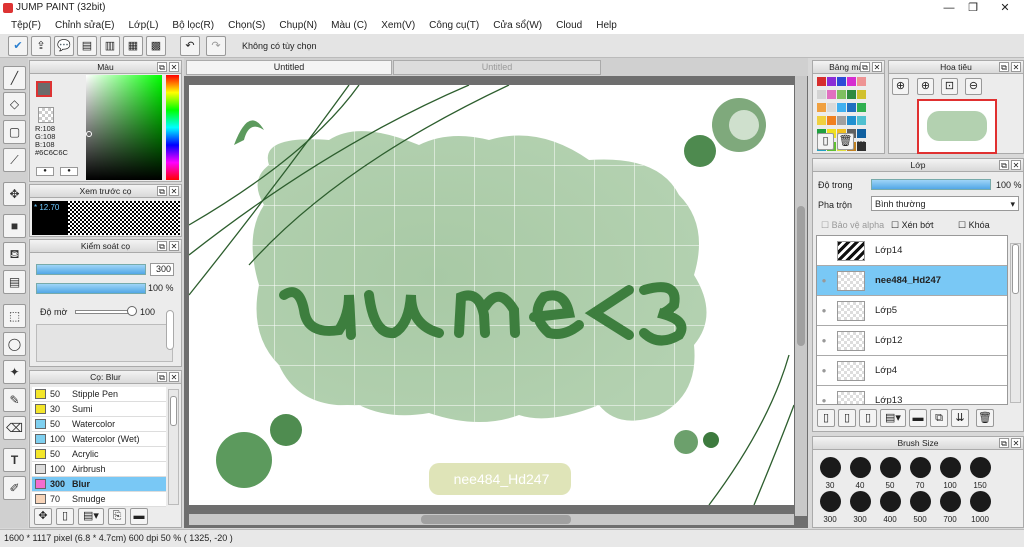 The width and height of the screenshot is (1024, 547). Describe the element at coordinates (104, 312) in the screenshot. I see `density-slider` at that location.